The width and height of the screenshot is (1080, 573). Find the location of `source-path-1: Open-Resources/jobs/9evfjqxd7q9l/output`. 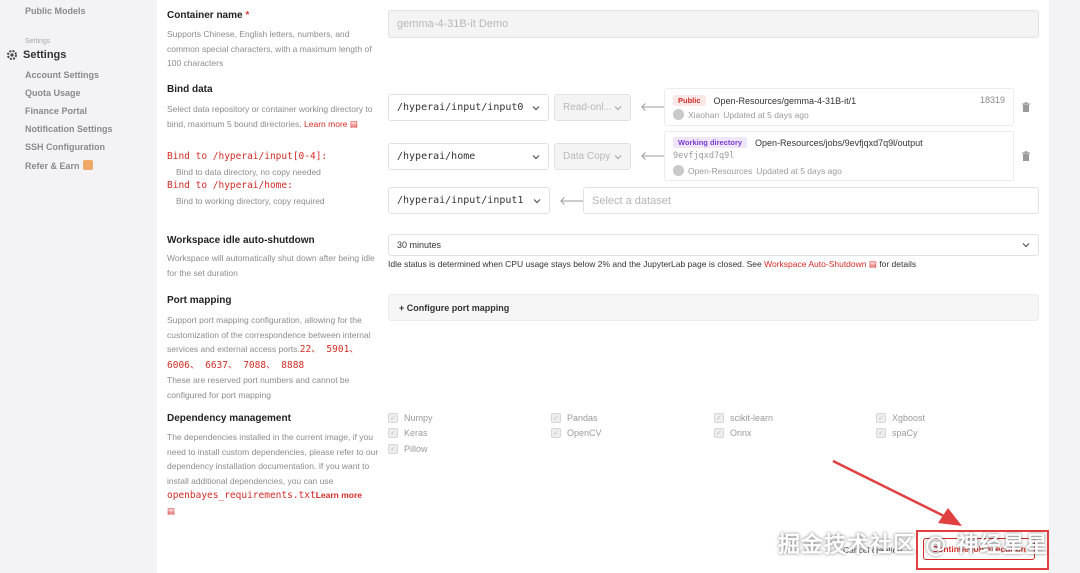

source-path-1: Open-Resources/jobs/9evfjqxd7q9l/output is located at coordinates (839, 142).